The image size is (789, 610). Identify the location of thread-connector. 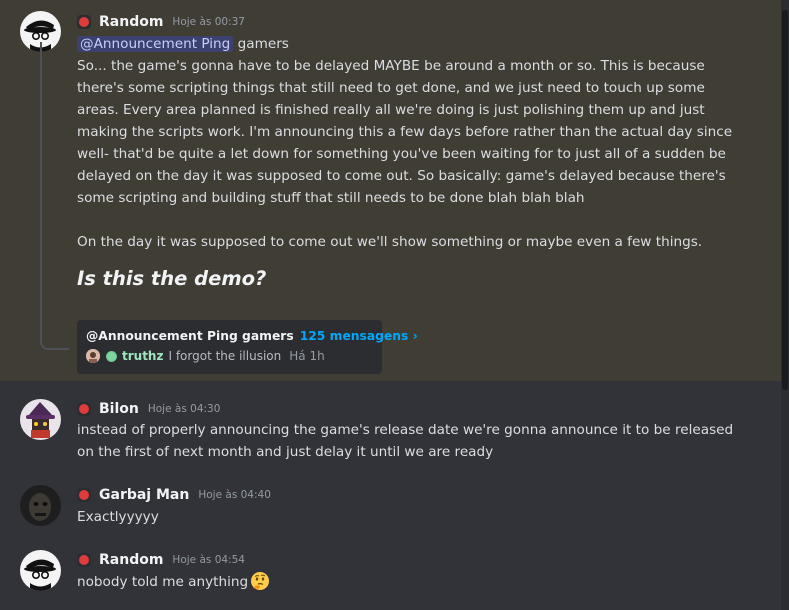
(54, 196).